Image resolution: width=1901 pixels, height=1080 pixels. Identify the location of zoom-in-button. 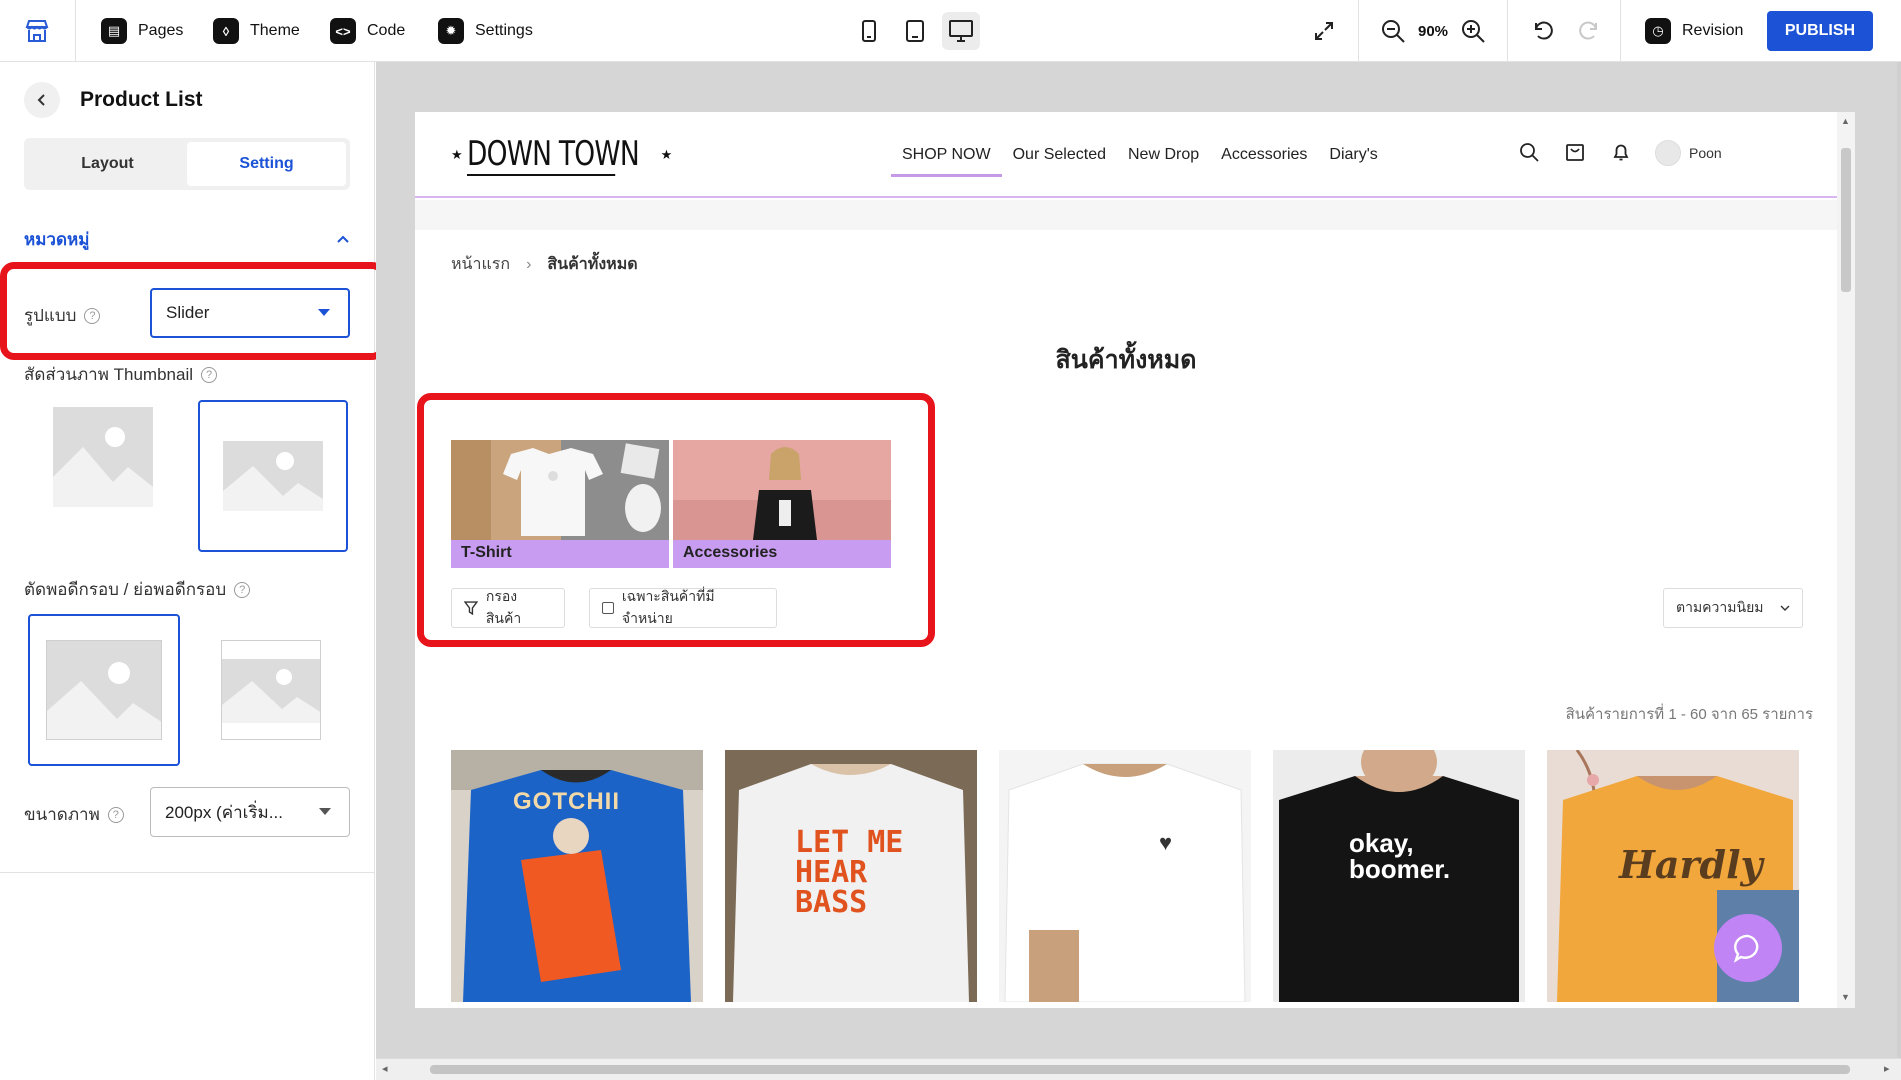
(1473, 31).